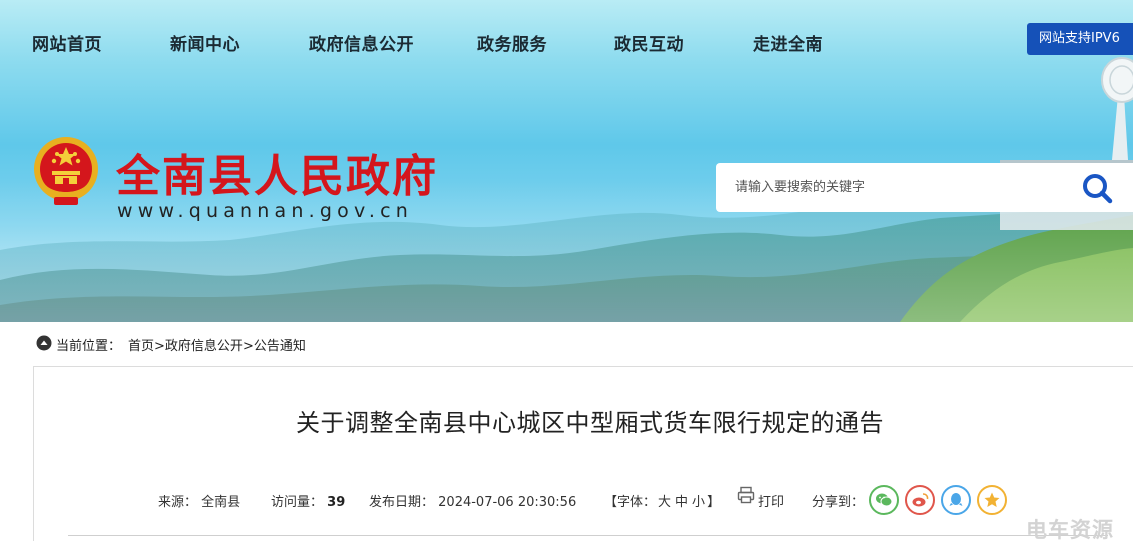  What do you see at coordinates (771, 500) in the screenshot?
I see `print-button: 打印` at bounding box center [771, 500].